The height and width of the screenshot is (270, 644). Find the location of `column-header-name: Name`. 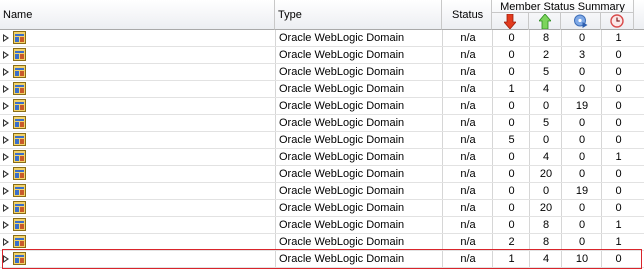

column-header-name: Name is located at coordinates (137, 15).